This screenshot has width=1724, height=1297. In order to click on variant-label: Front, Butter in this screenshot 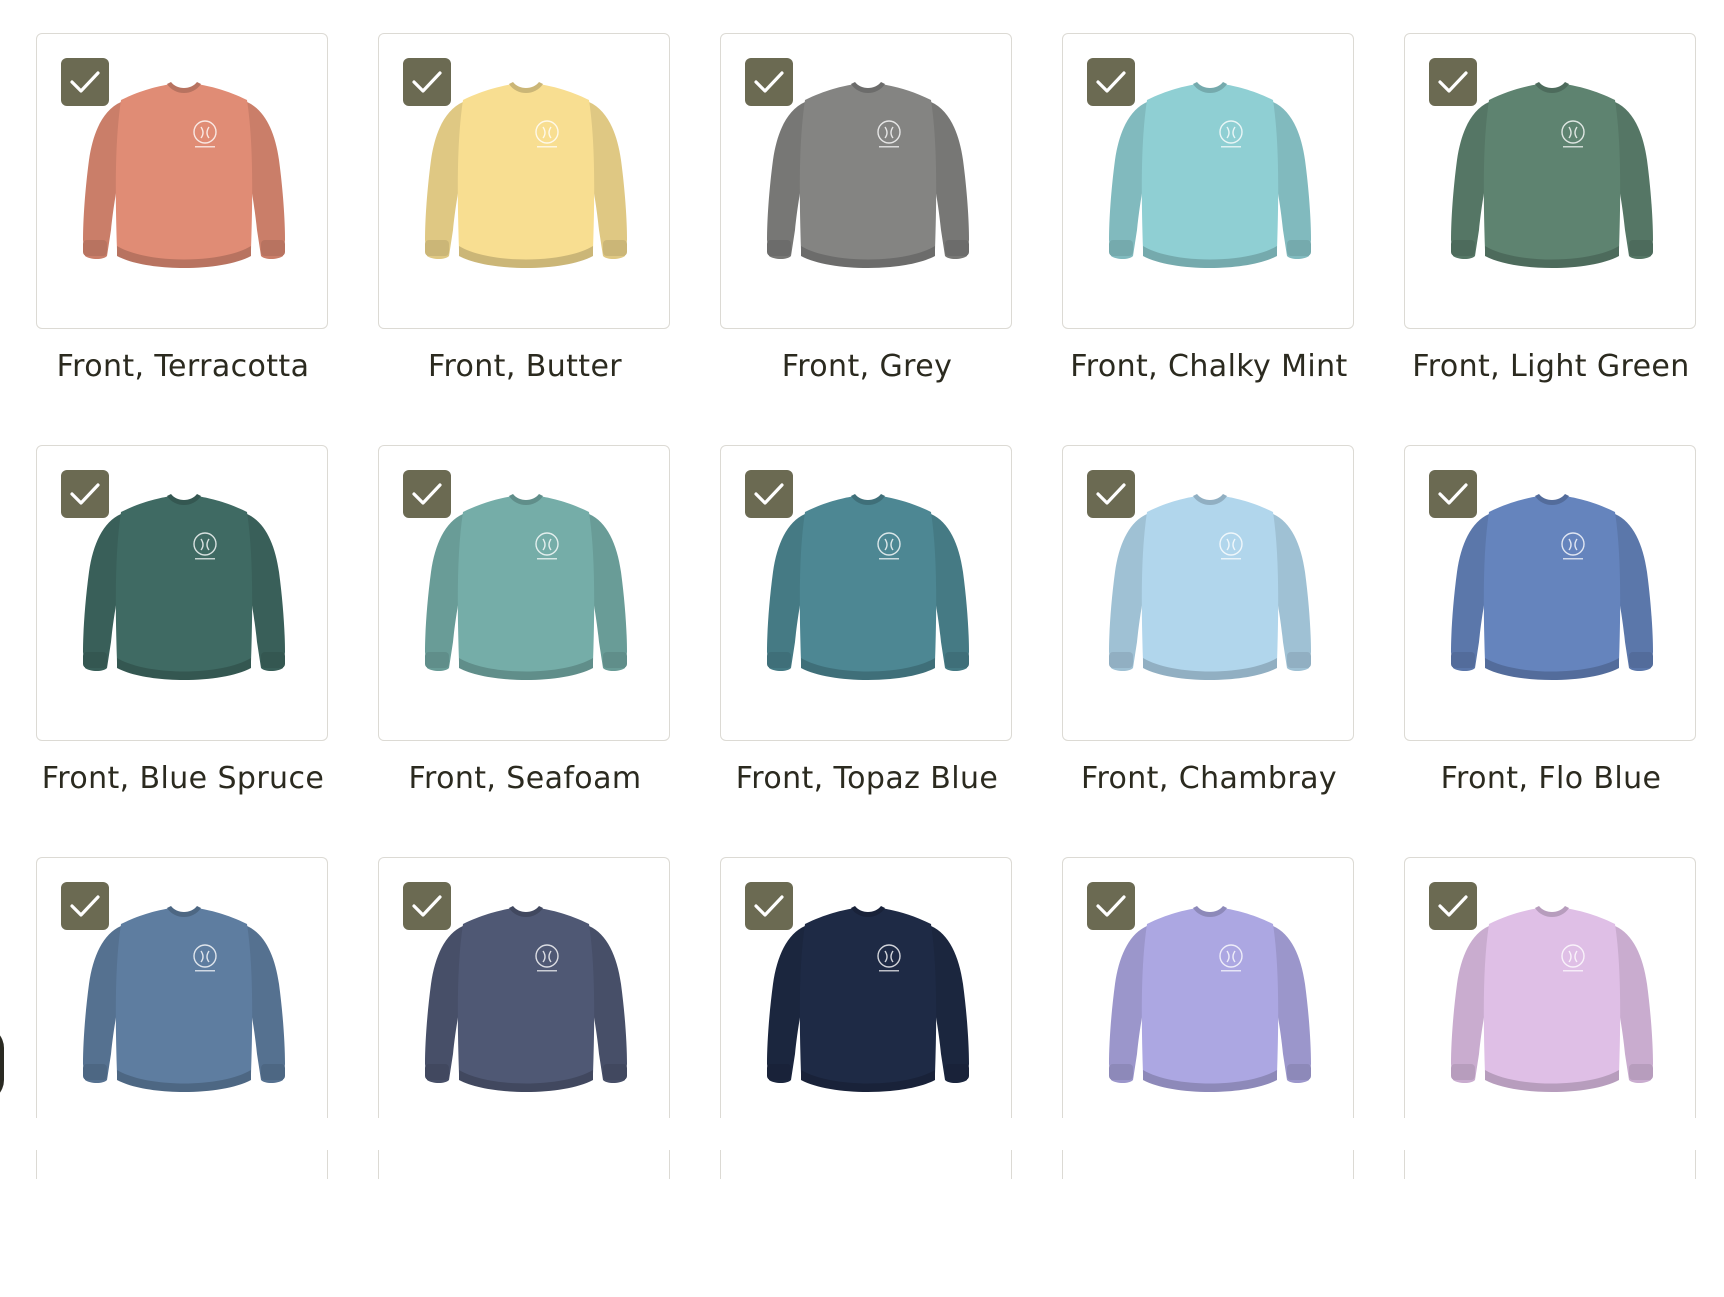, I will do `click(525, 366)`.